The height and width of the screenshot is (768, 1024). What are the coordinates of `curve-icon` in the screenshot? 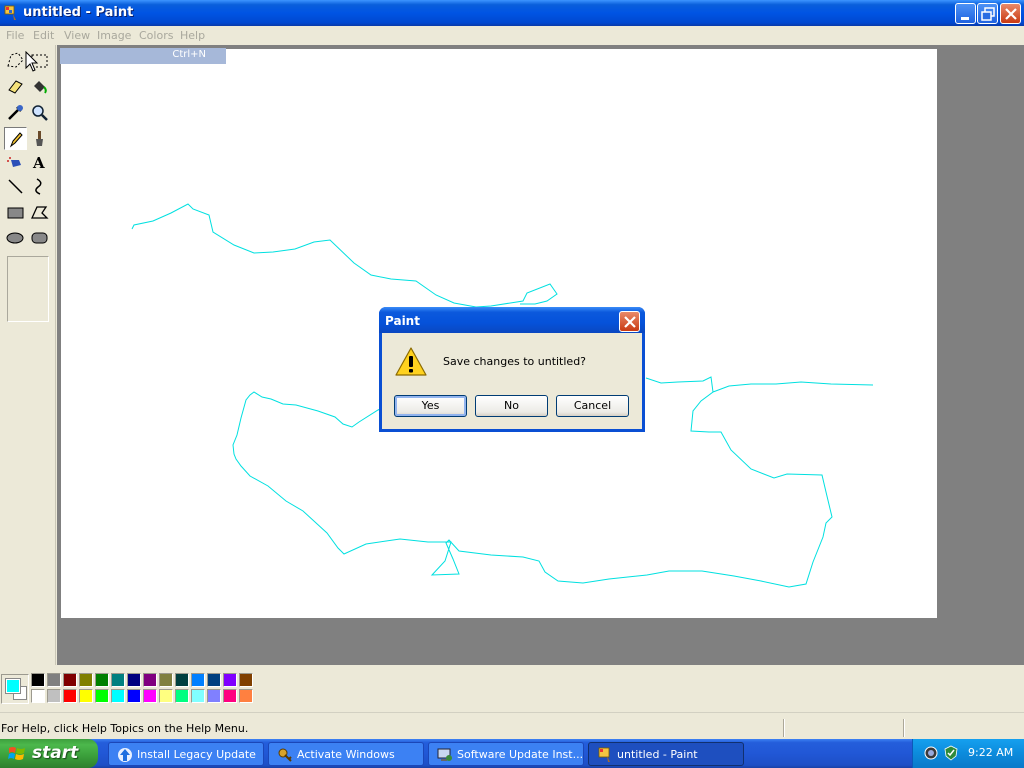 It's located at (39, 186).